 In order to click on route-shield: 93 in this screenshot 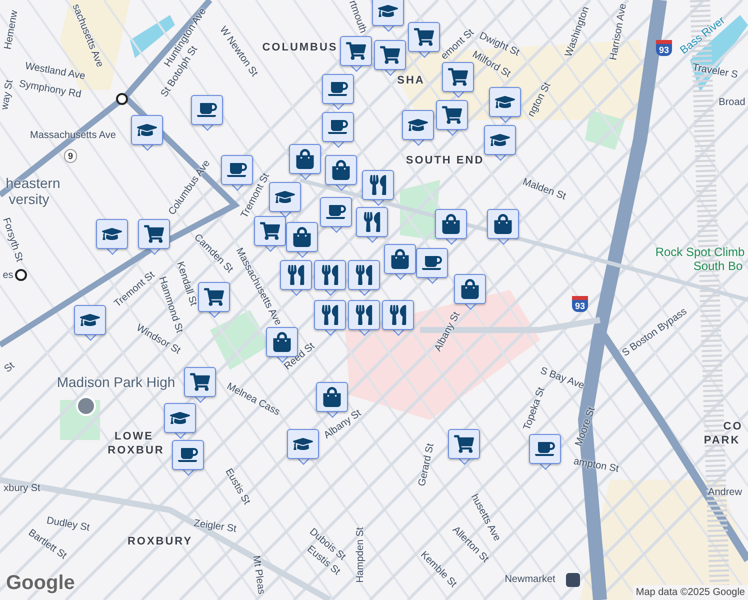, I will do `click(664, 48)`.